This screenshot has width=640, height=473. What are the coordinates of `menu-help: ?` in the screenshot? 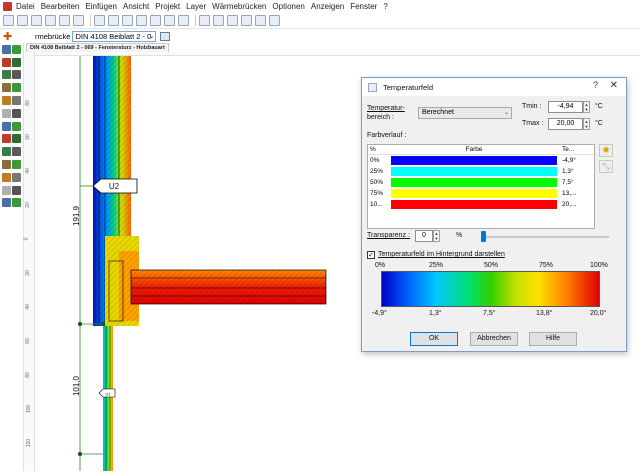 It's located at (385, 6).